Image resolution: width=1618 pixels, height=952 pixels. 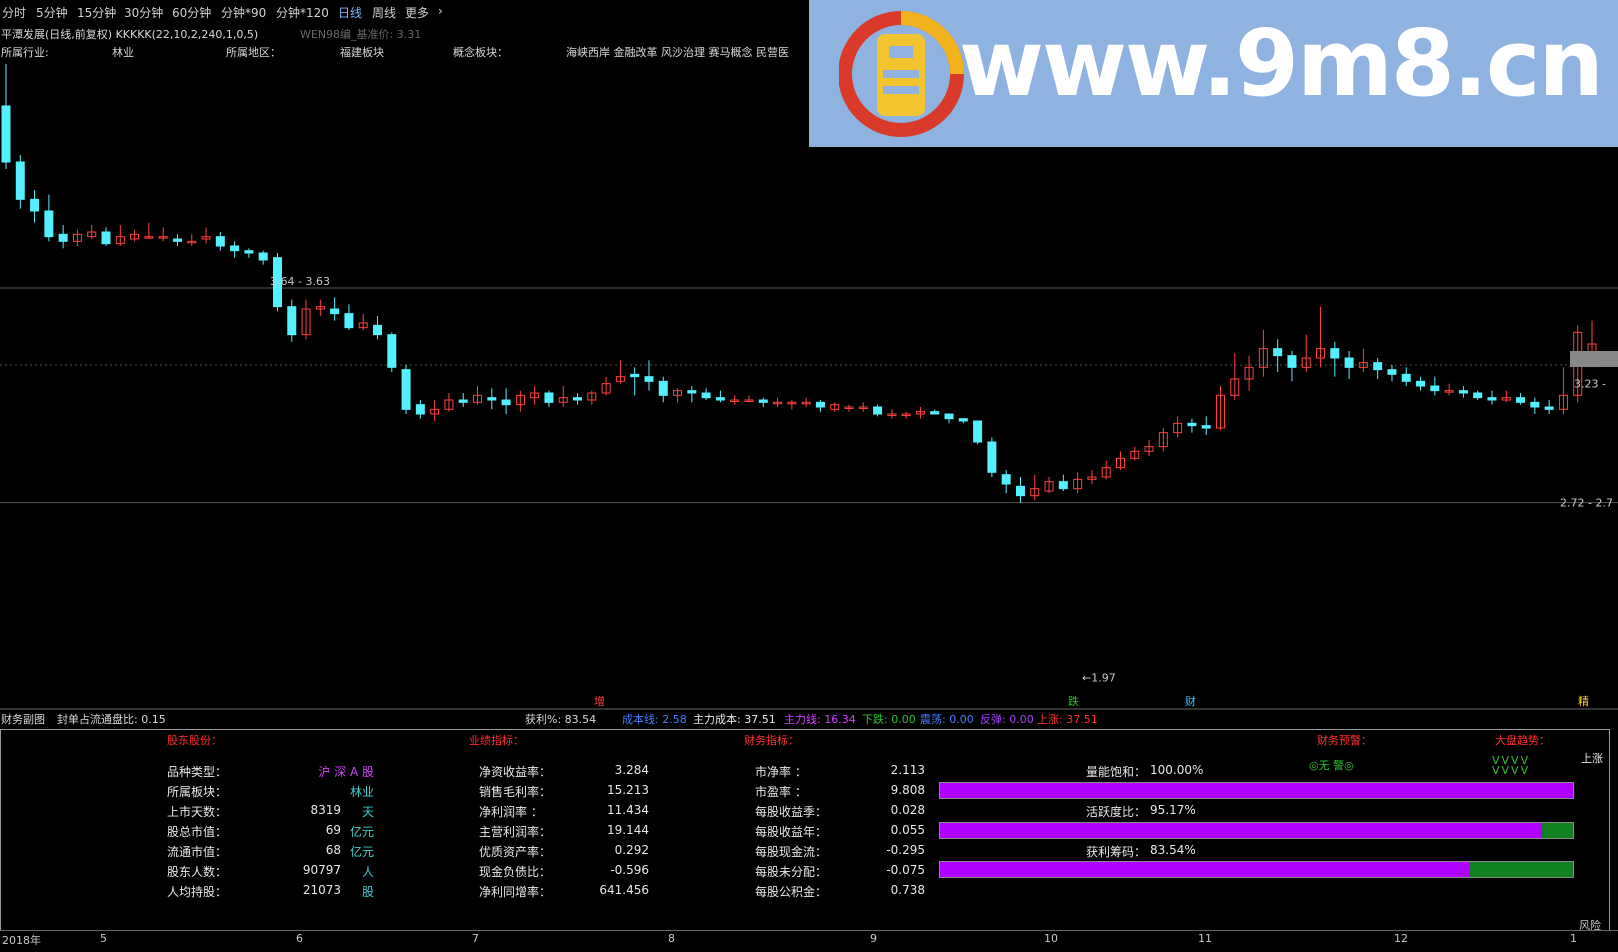 I want to click on formula-text: WEN98编_基准价: 3.31, so click(x=361, y=34).